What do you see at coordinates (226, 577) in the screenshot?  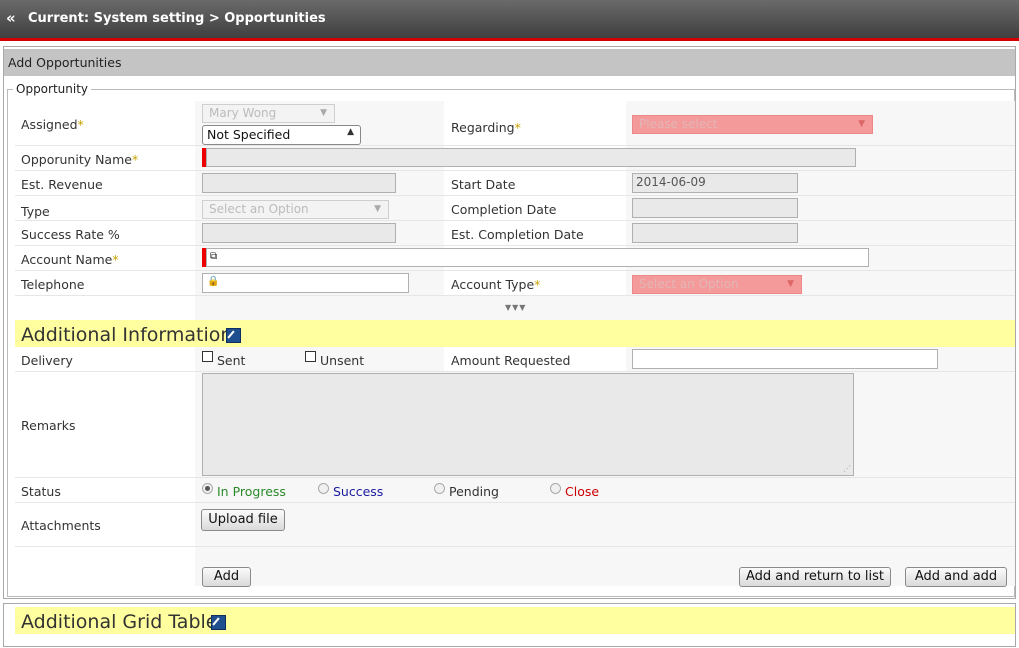 I see `add-button: Add` at bounding box center [226, 577].